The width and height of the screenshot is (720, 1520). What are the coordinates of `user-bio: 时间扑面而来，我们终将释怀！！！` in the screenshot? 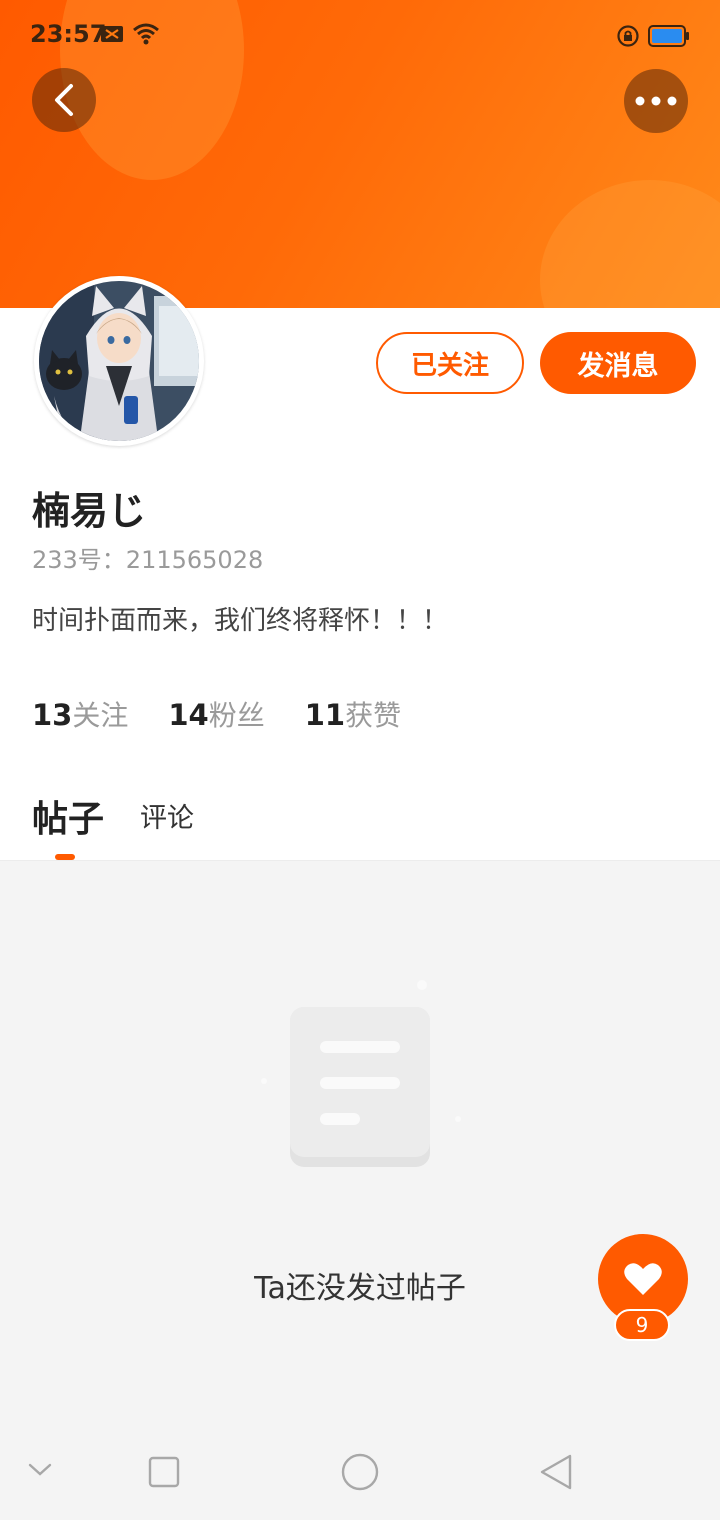 It's located at (240, 621).